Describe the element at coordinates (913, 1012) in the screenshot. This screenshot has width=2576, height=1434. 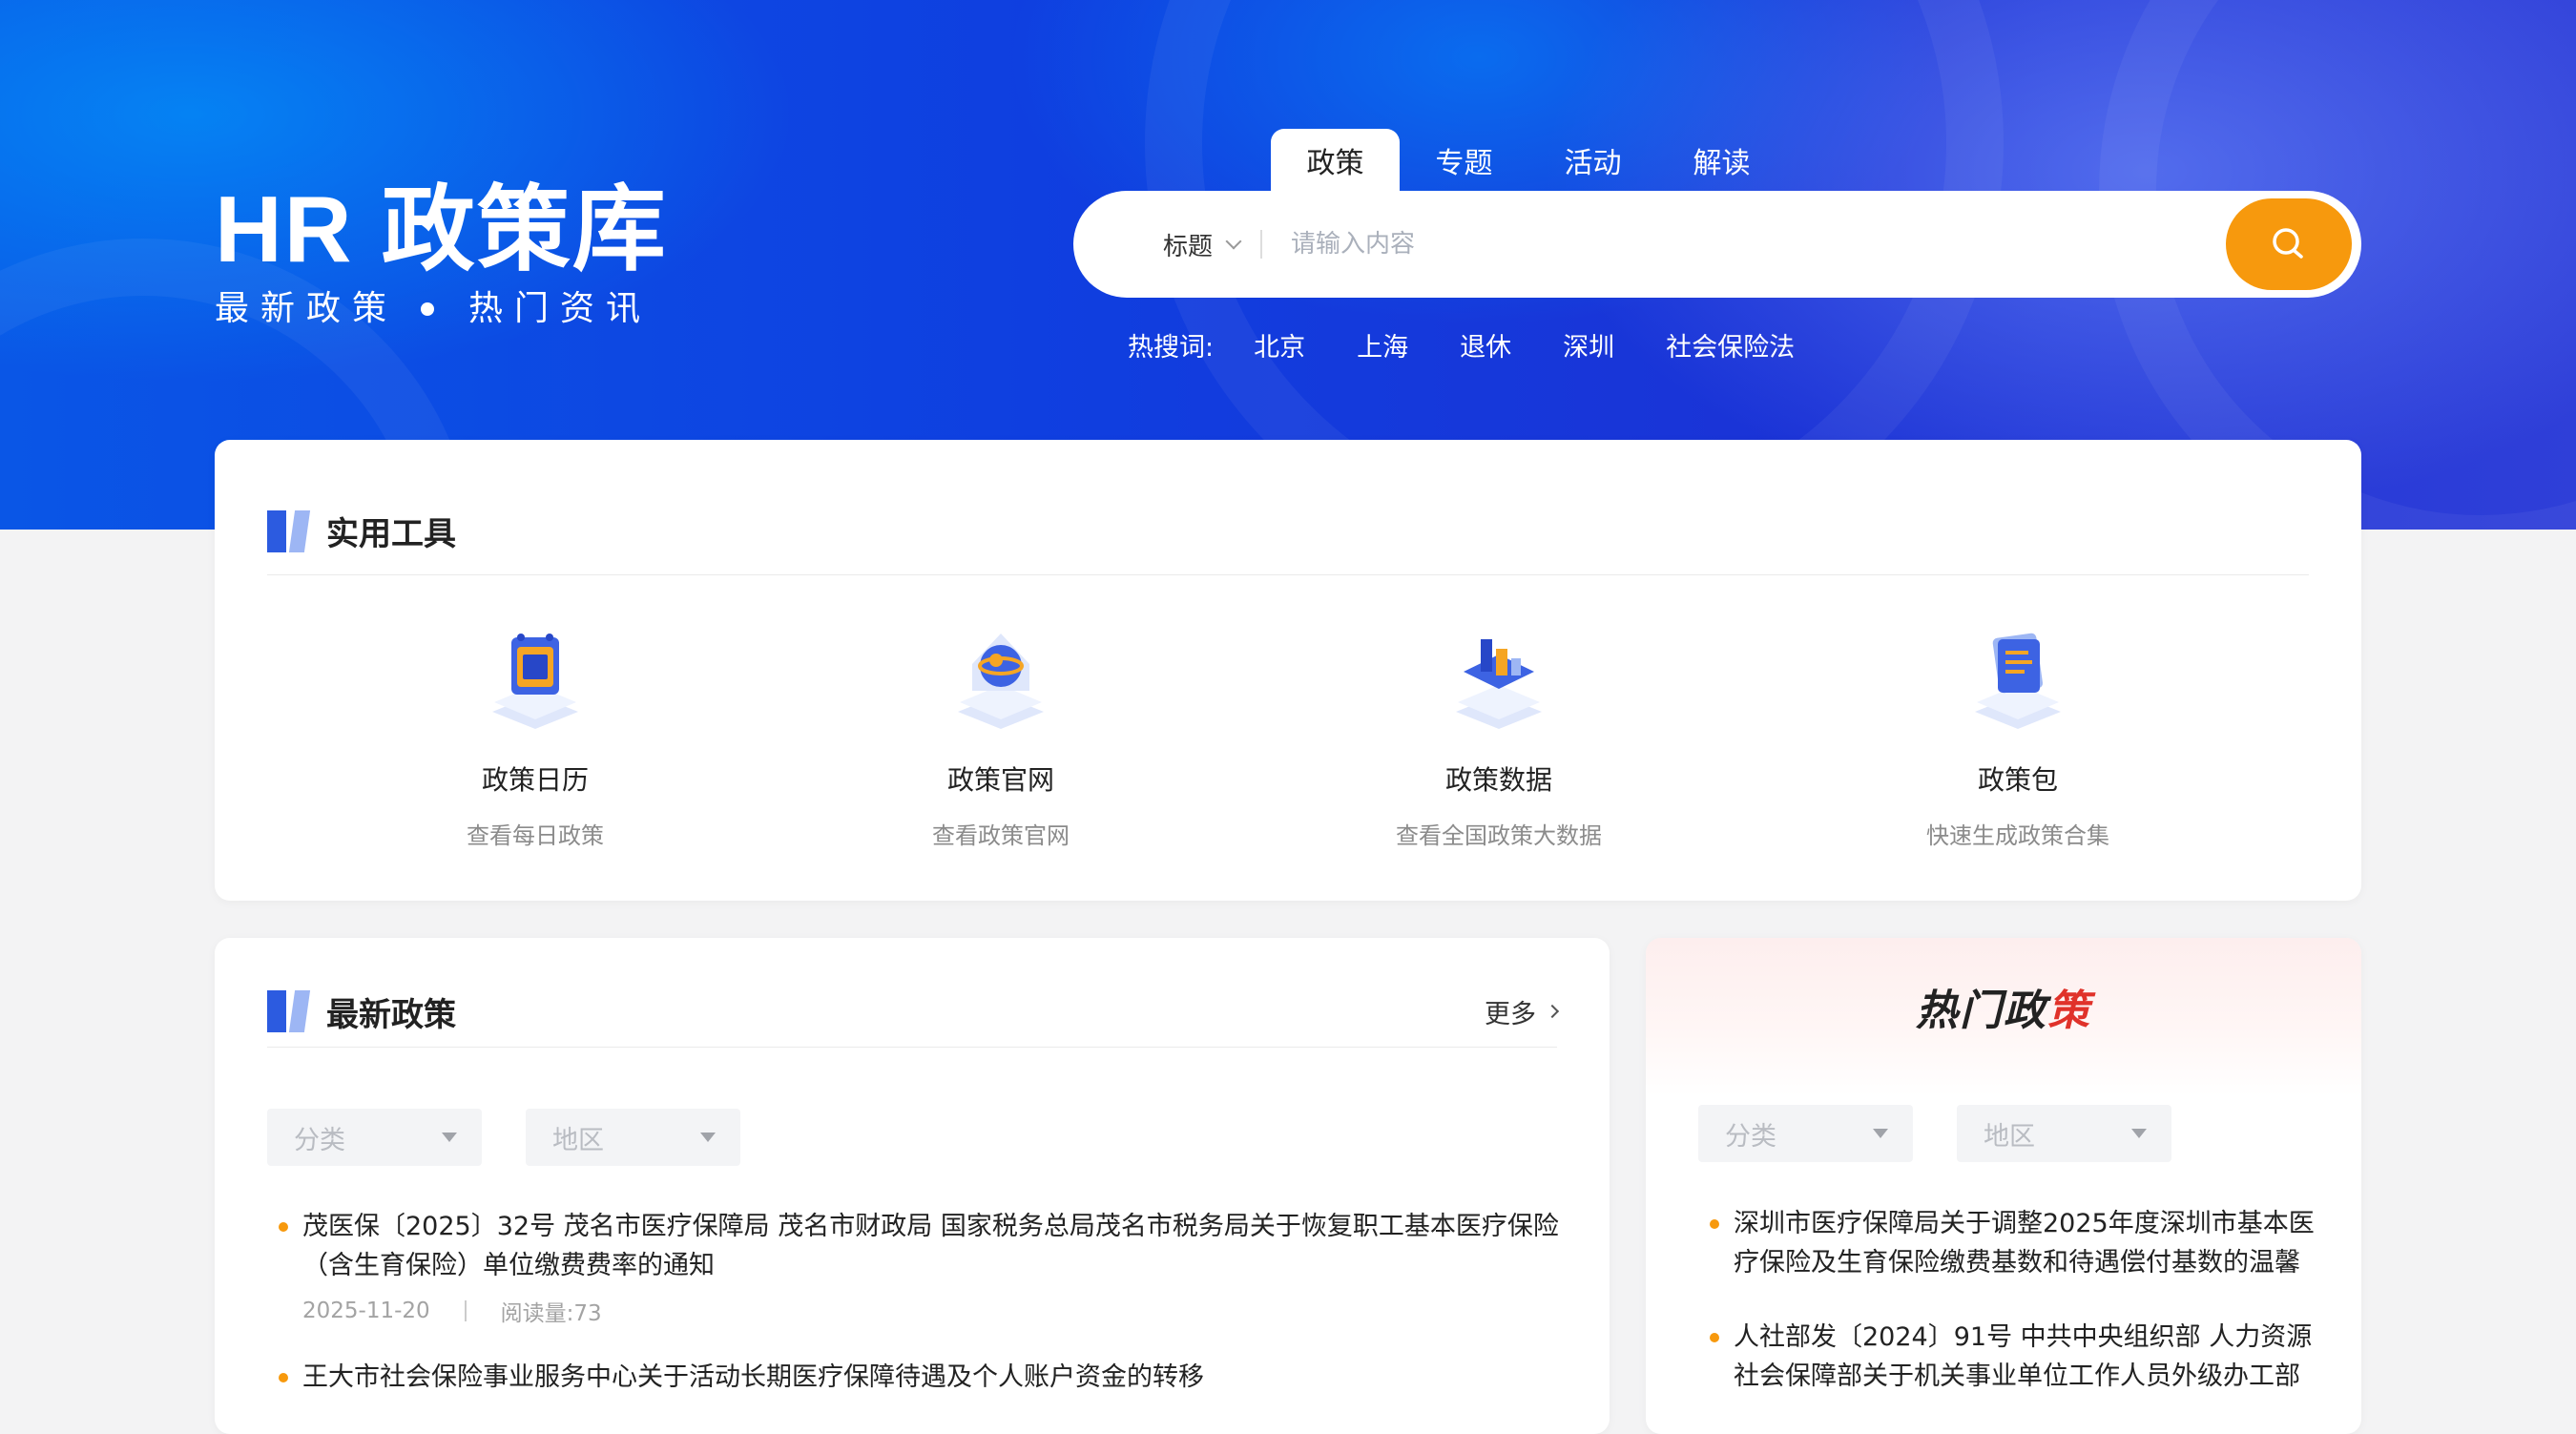
I see `section-header: 最新政策 更多` at that location.